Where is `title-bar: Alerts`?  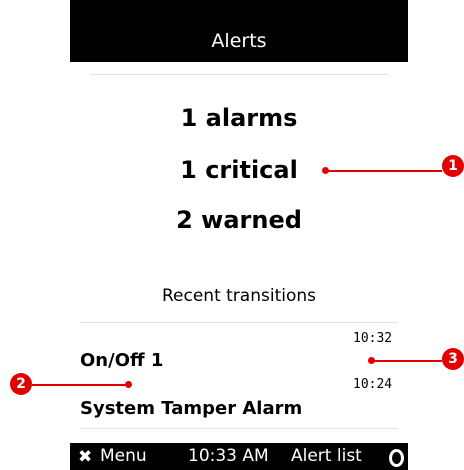 title-bar: Alerts is located at coordinates (239, 31).